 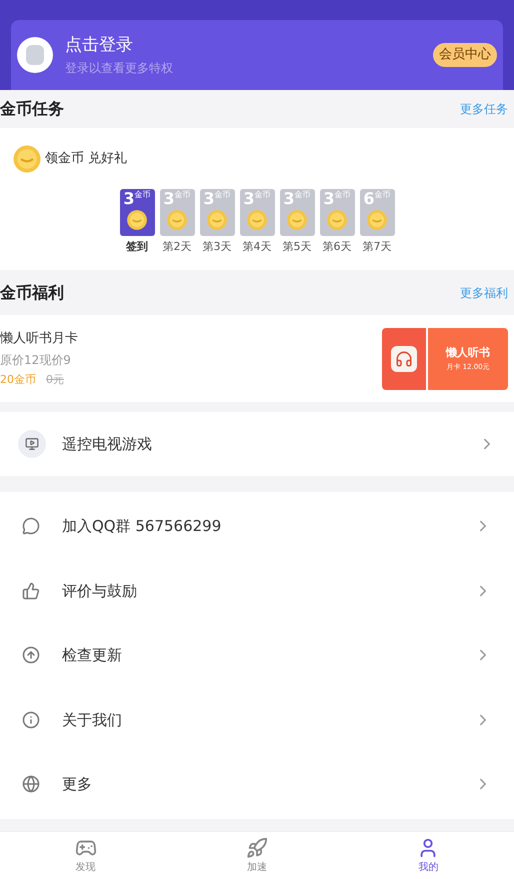 I want to click on menu-label: 检查更新, so click(x=92, y=655).